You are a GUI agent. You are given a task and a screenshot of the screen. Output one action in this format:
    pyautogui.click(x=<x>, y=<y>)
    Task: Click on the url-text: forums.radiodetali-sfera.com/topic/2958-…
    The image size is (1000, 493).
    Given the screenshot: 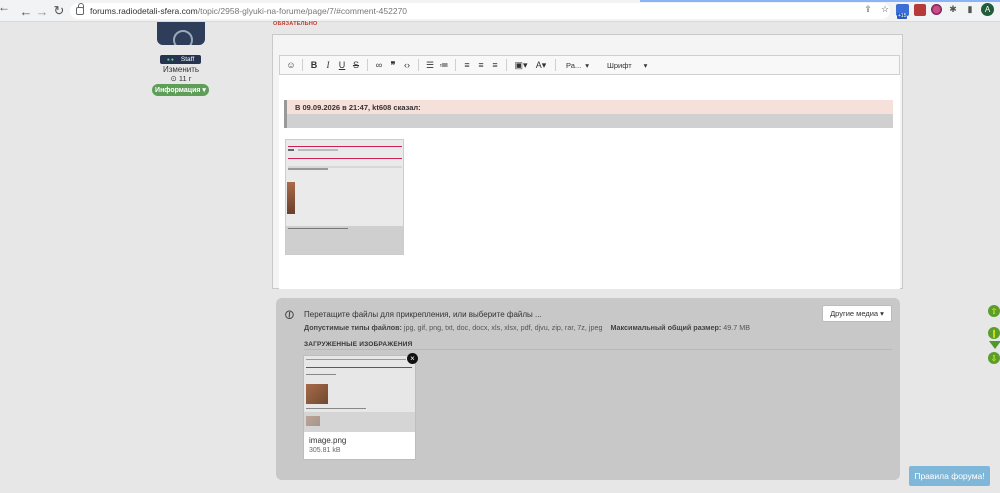 What is the action you would take?
    pyautogui.click(x=249, y=11)
    